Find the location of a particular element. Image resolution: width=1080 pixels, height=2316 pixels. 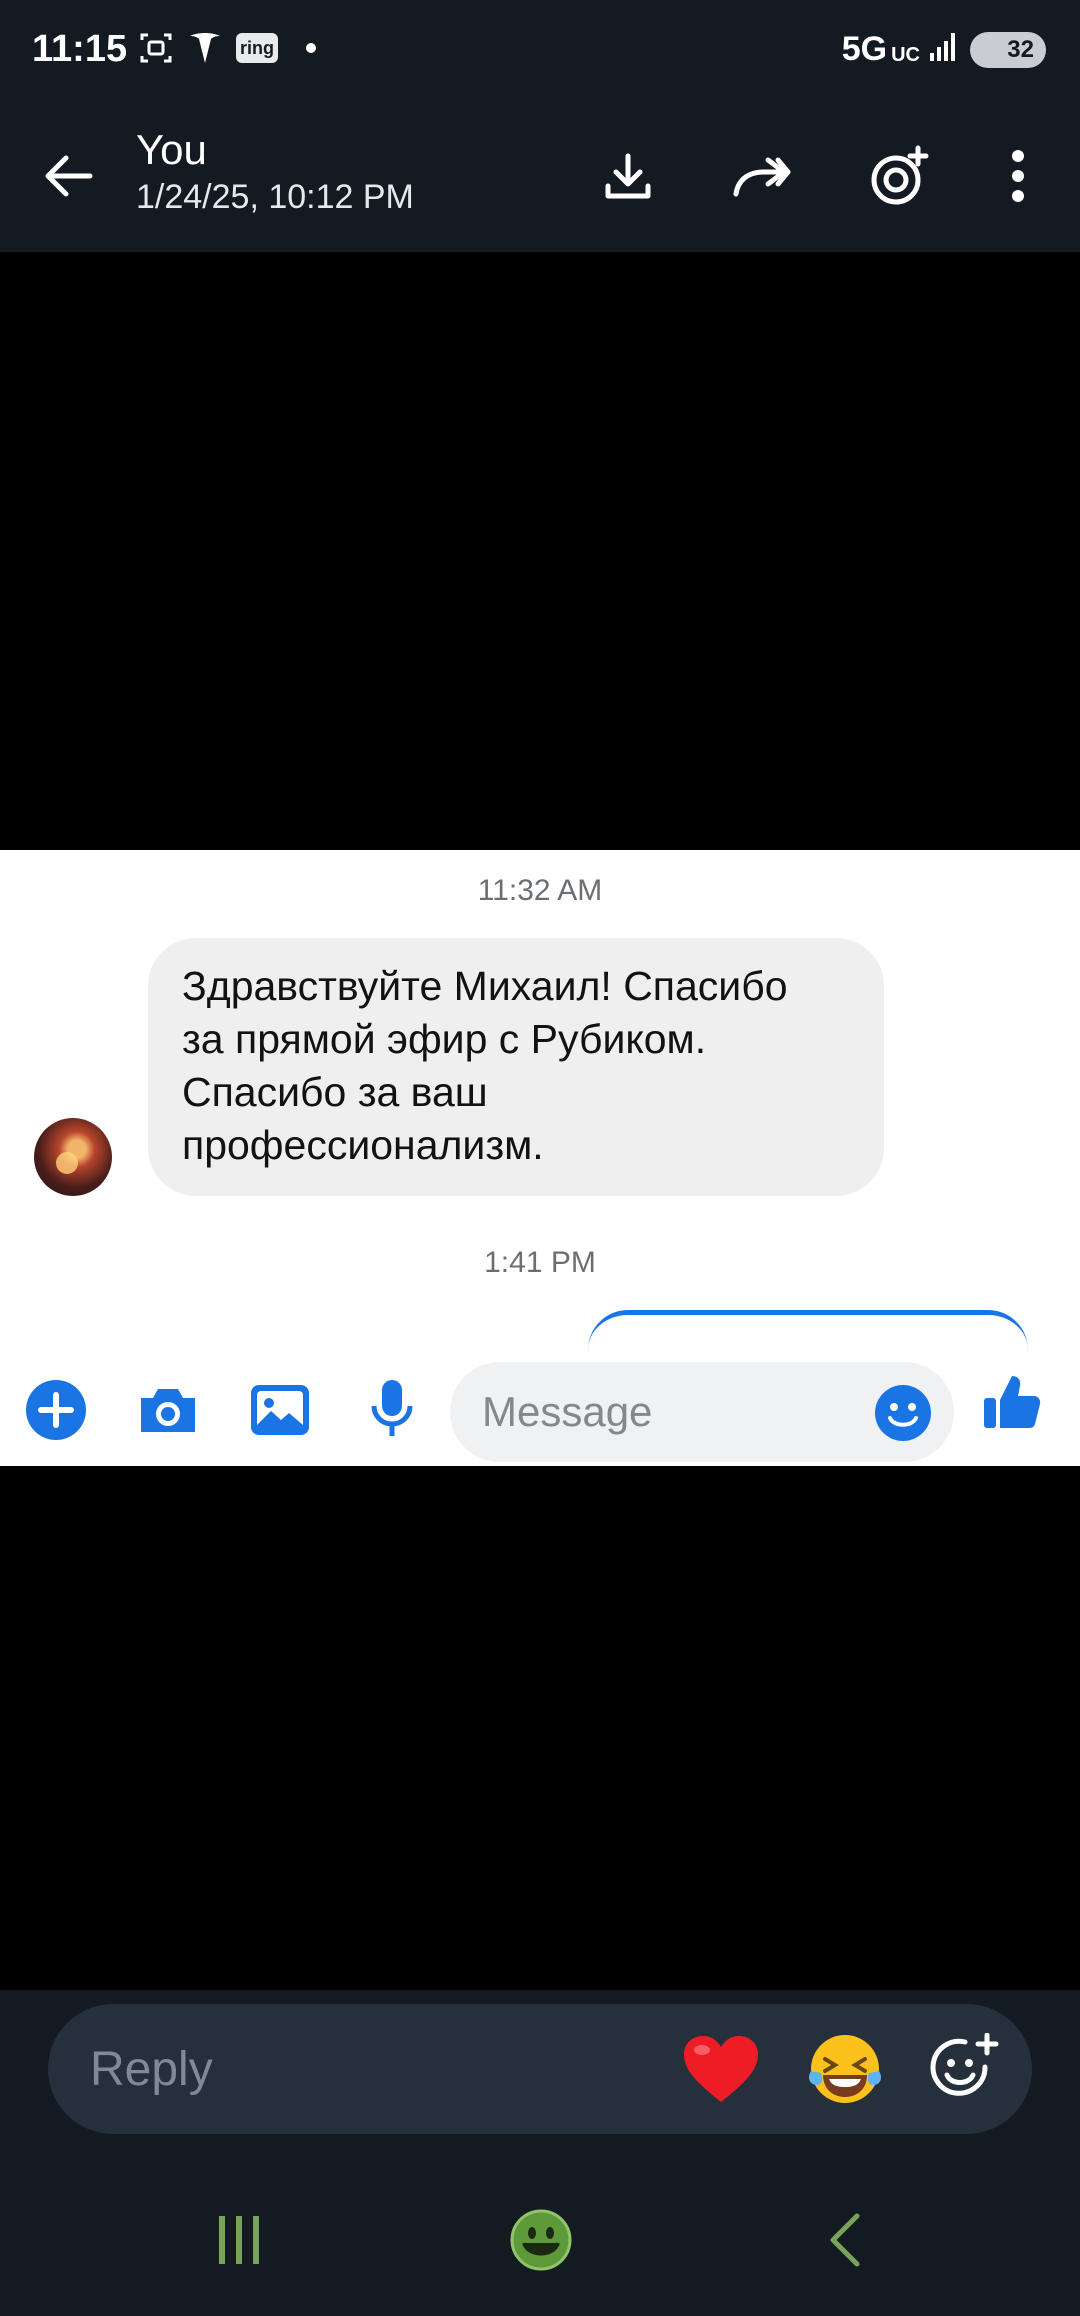

tesla-icon is located at coordinates (205, 48).